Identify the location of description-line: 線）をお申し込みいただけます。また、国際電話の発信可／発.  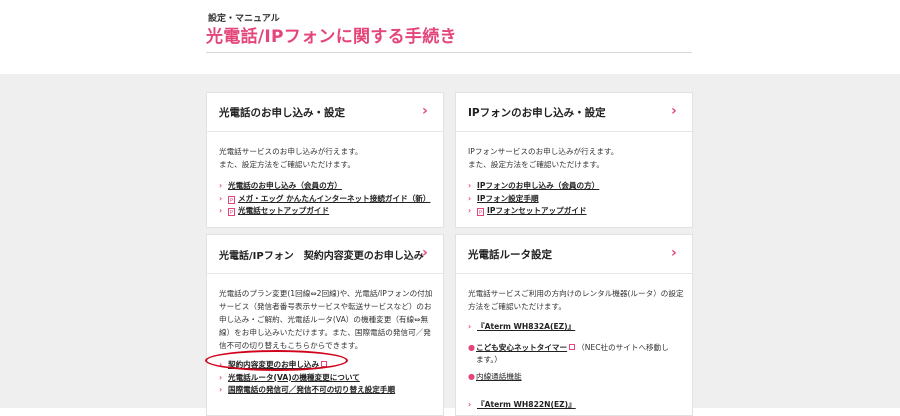
(325, 332).